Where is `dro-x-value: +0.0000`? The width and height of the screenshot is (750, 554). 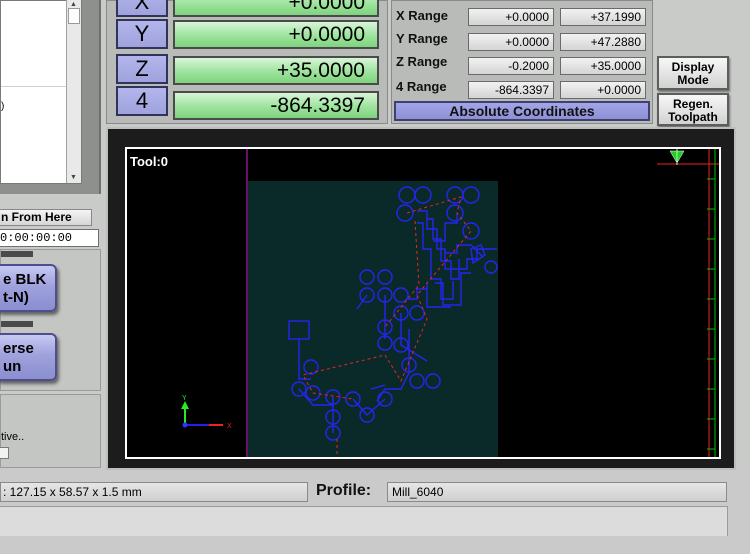 dro-x-value: +0.0000 is located at coordinates (276, 8).